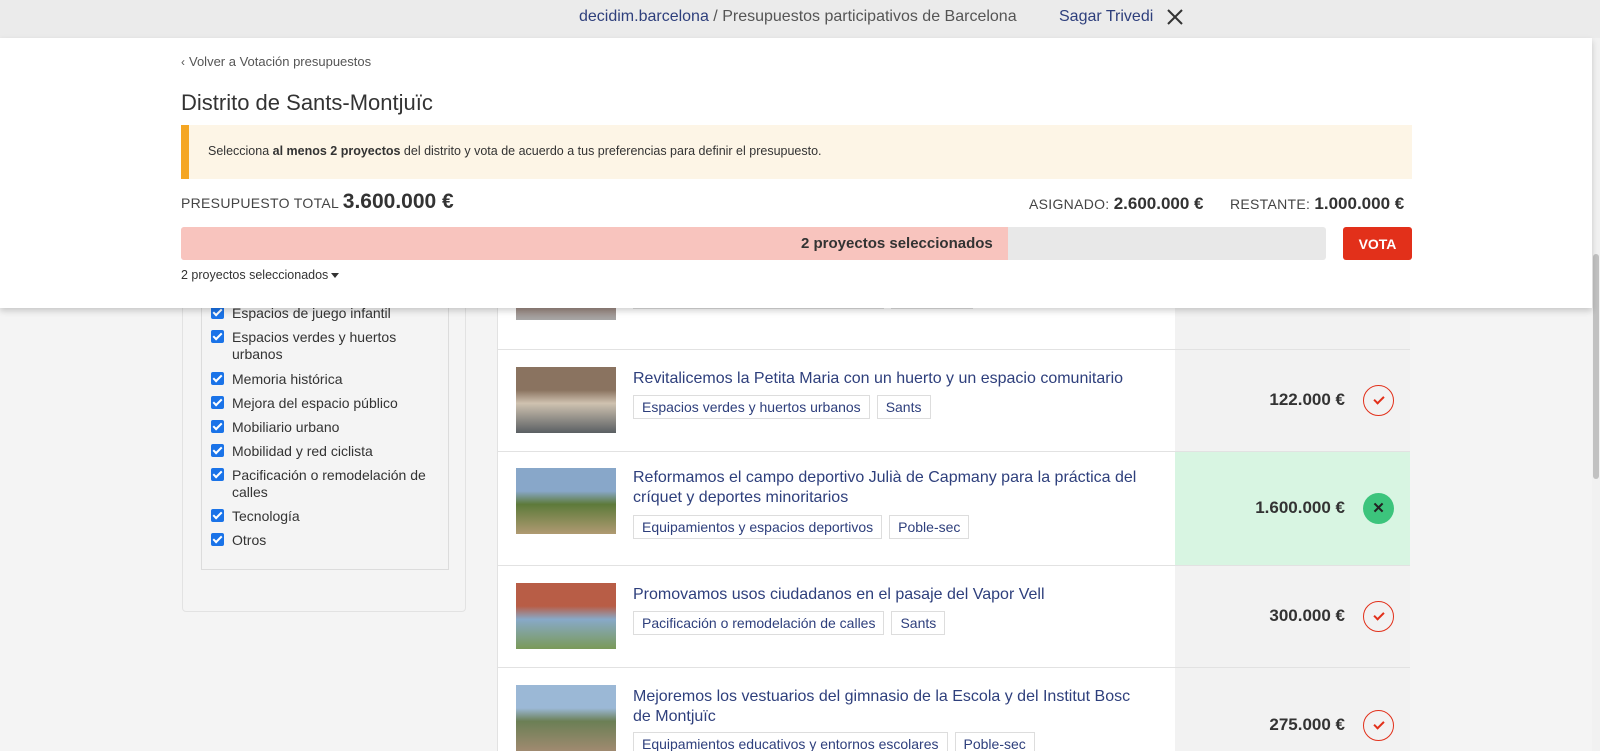  What do you see at coordinates (336, 151) in the screenshot?
I see `instructions-text-bold: al menos 2 proyectos` at bounding box center [336, 151].